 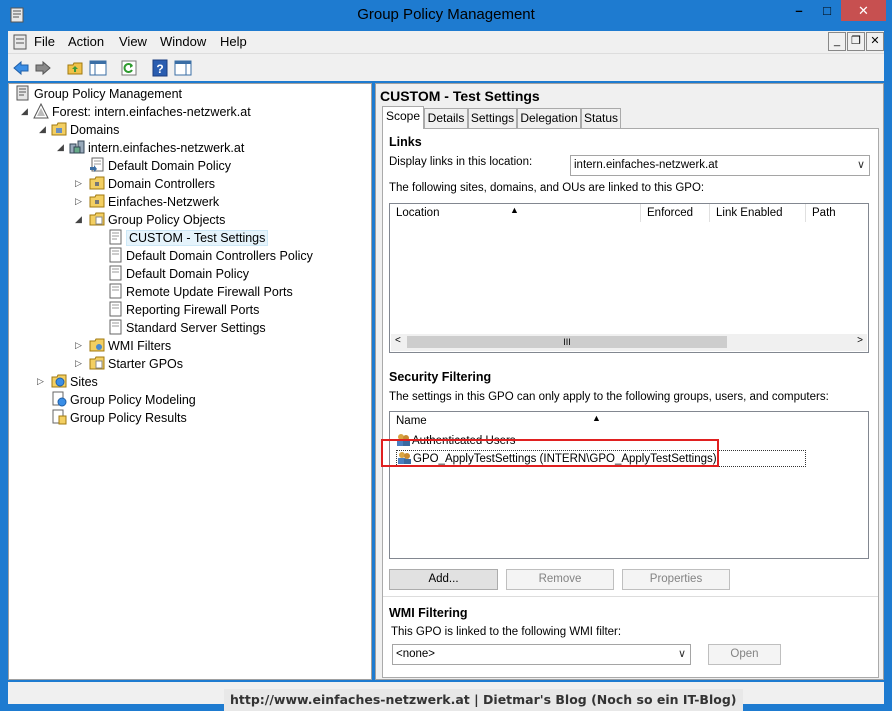 I want to click on chevron-down-icon: ∨, so click(x=681, y=654).